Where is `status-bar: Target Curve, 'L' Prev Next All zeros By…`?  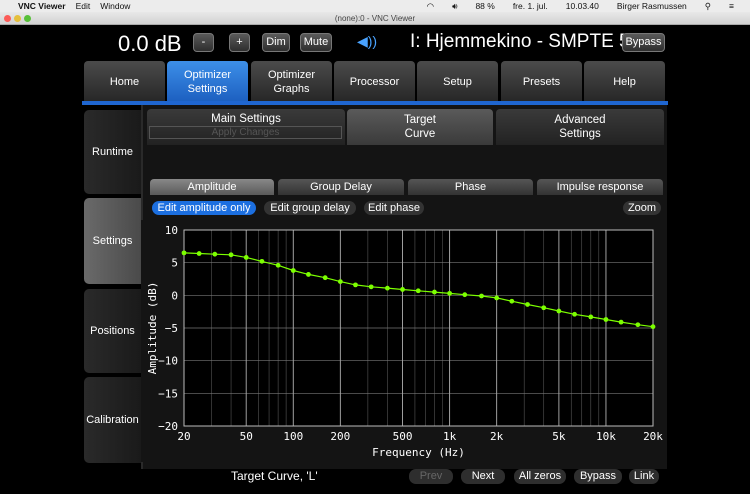
status-bar: Target Curve, 'L' Prev Next All zeros By… is located at coordinates (404, 480).